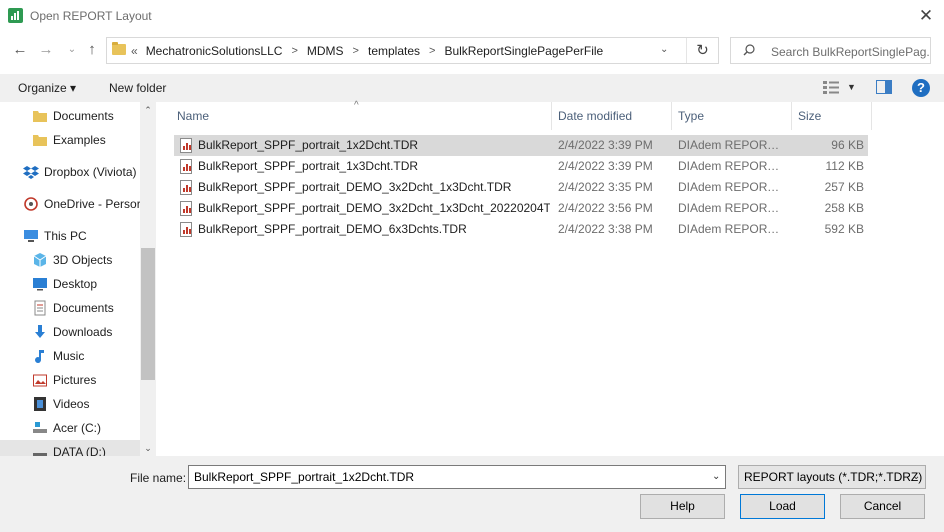 The height and width of the screenshot is (532, 944). Describe the element at coordinates (72, 50) in the screenshot. I see `recent-locations-chevron-icon: ⌄` at that location.